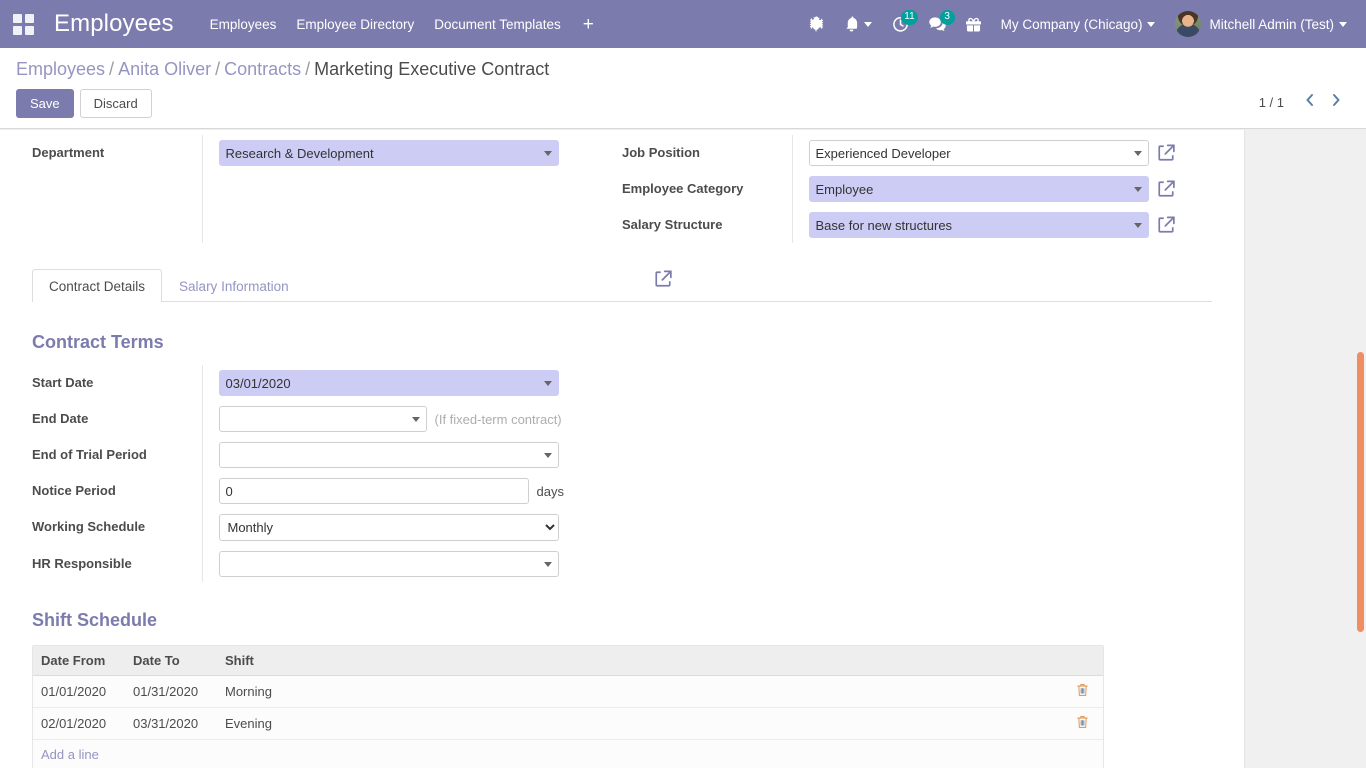  Describe the element at coordinates (663, 279) in the screenshot. I see `open-department-external-link-icon` at that location.